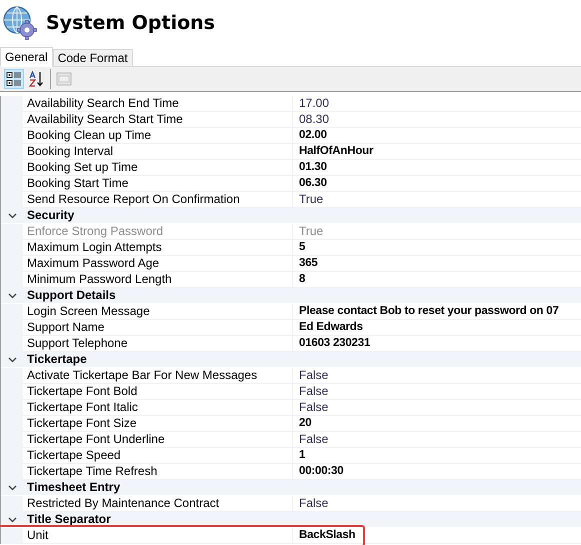 Image resolution: width=581 pixels, height=545 pixels. What do you see at coordinates (291, 296) in the screenshot?
I see `category-header: Support Details` at bounding box center [291, 296].